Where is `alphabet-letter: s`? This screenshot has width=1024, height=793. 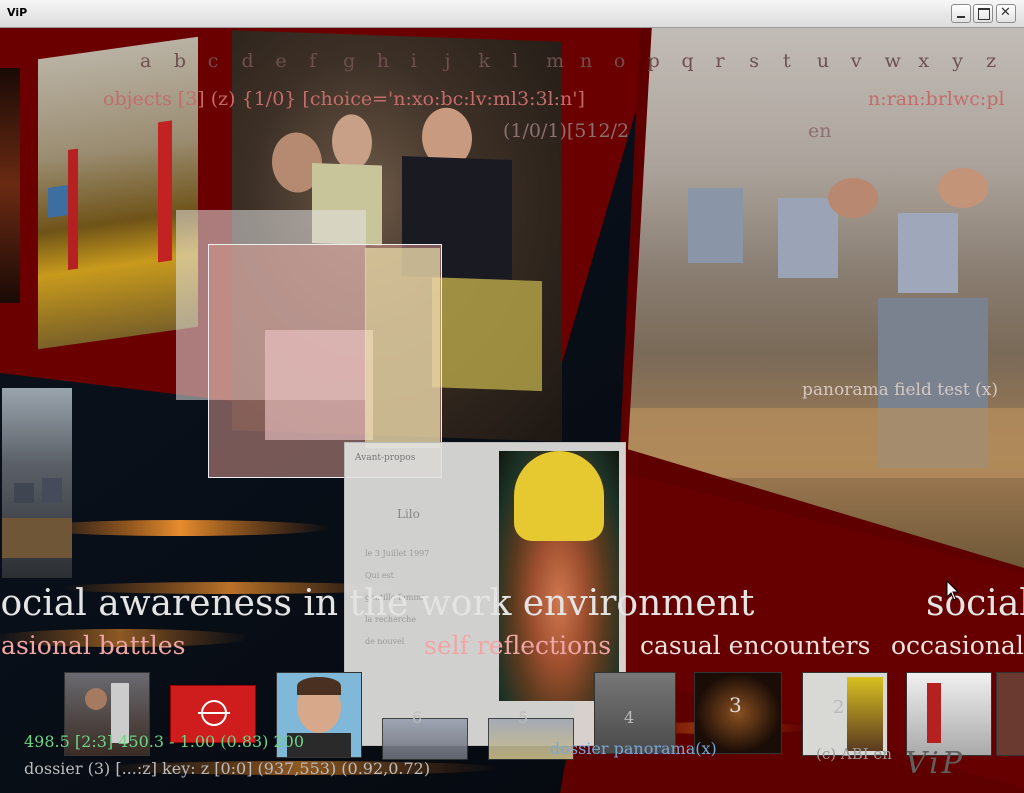
alphabet-letter: s is located at coordinates (766, 62).